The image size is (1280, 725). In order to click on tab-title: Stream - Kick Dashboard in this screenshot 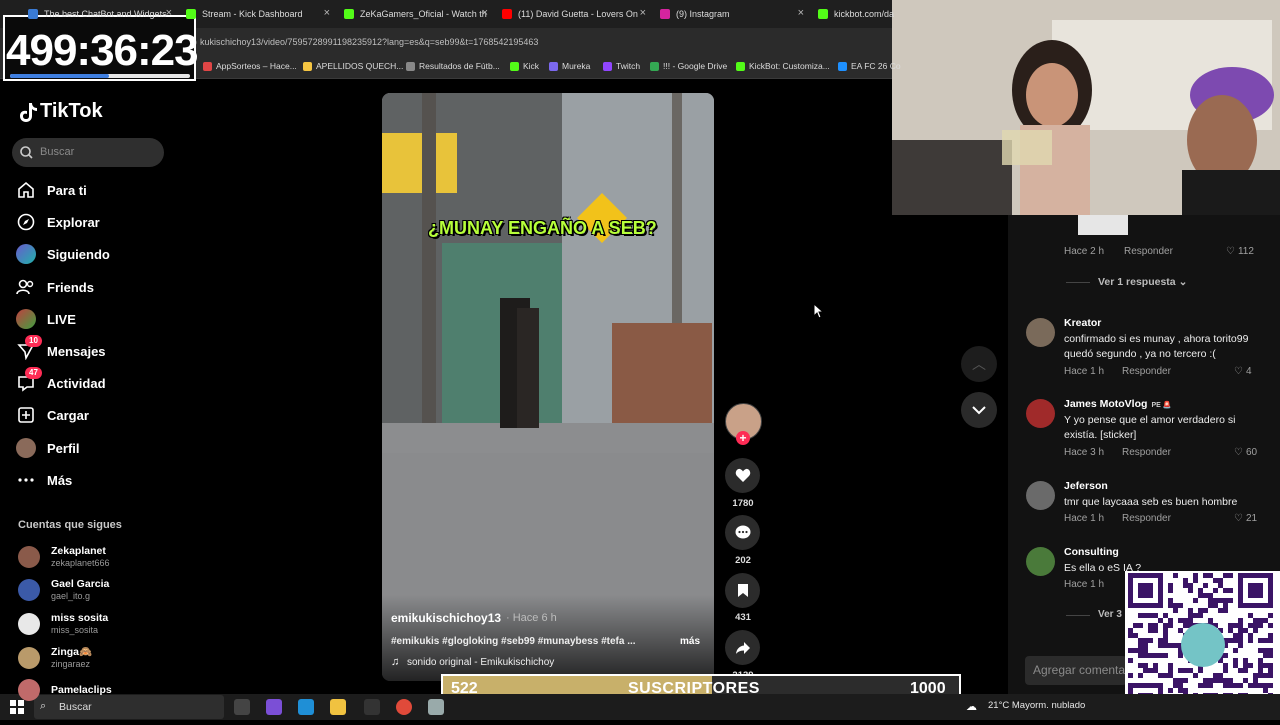, I will do `click(252, 14)`.